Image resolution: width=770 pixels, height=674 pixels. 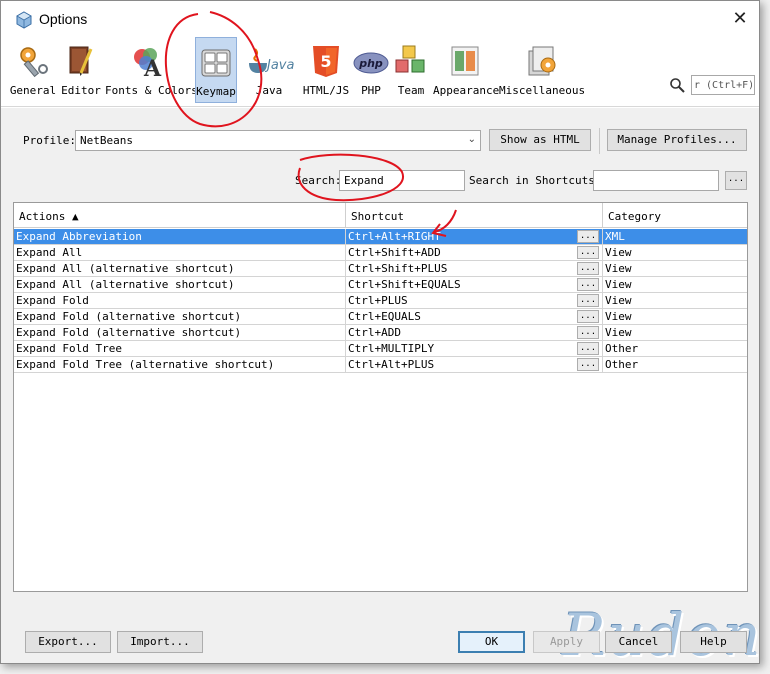 What do you see at coordinates (540, 140) in the screenshot?
I see `show-as-html-button: Show as HTML` at bounding box center [540, 140].